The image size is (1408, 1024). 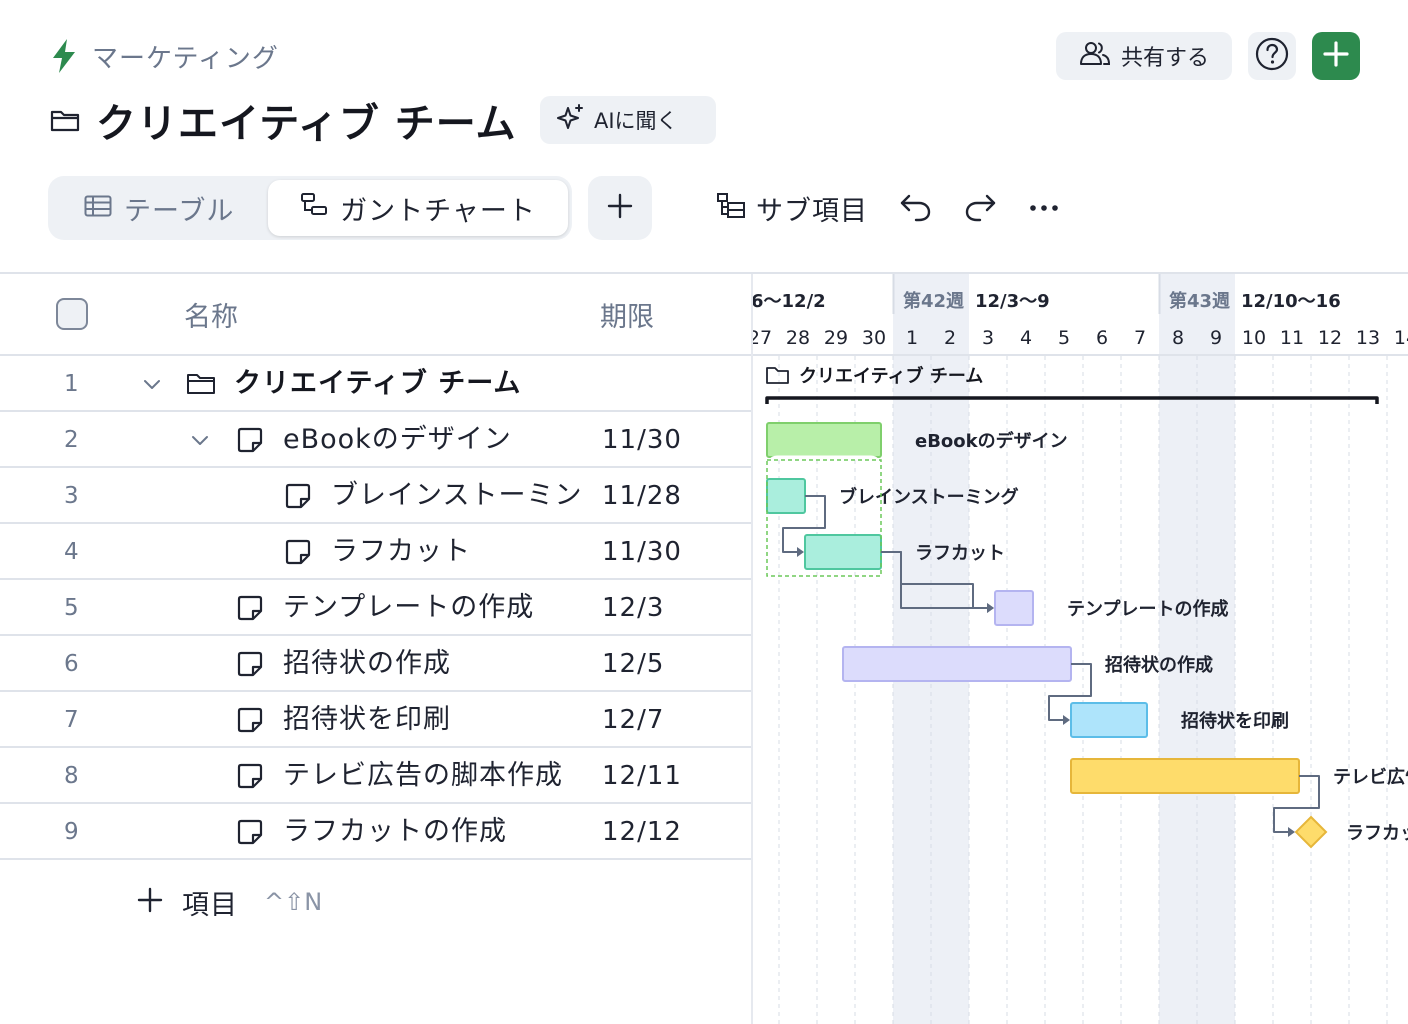 What do you see at coordinates (409, 384) in the screenshot?
I see `row-name: クリエイティブ チーム` at bounding box center [409, 384].